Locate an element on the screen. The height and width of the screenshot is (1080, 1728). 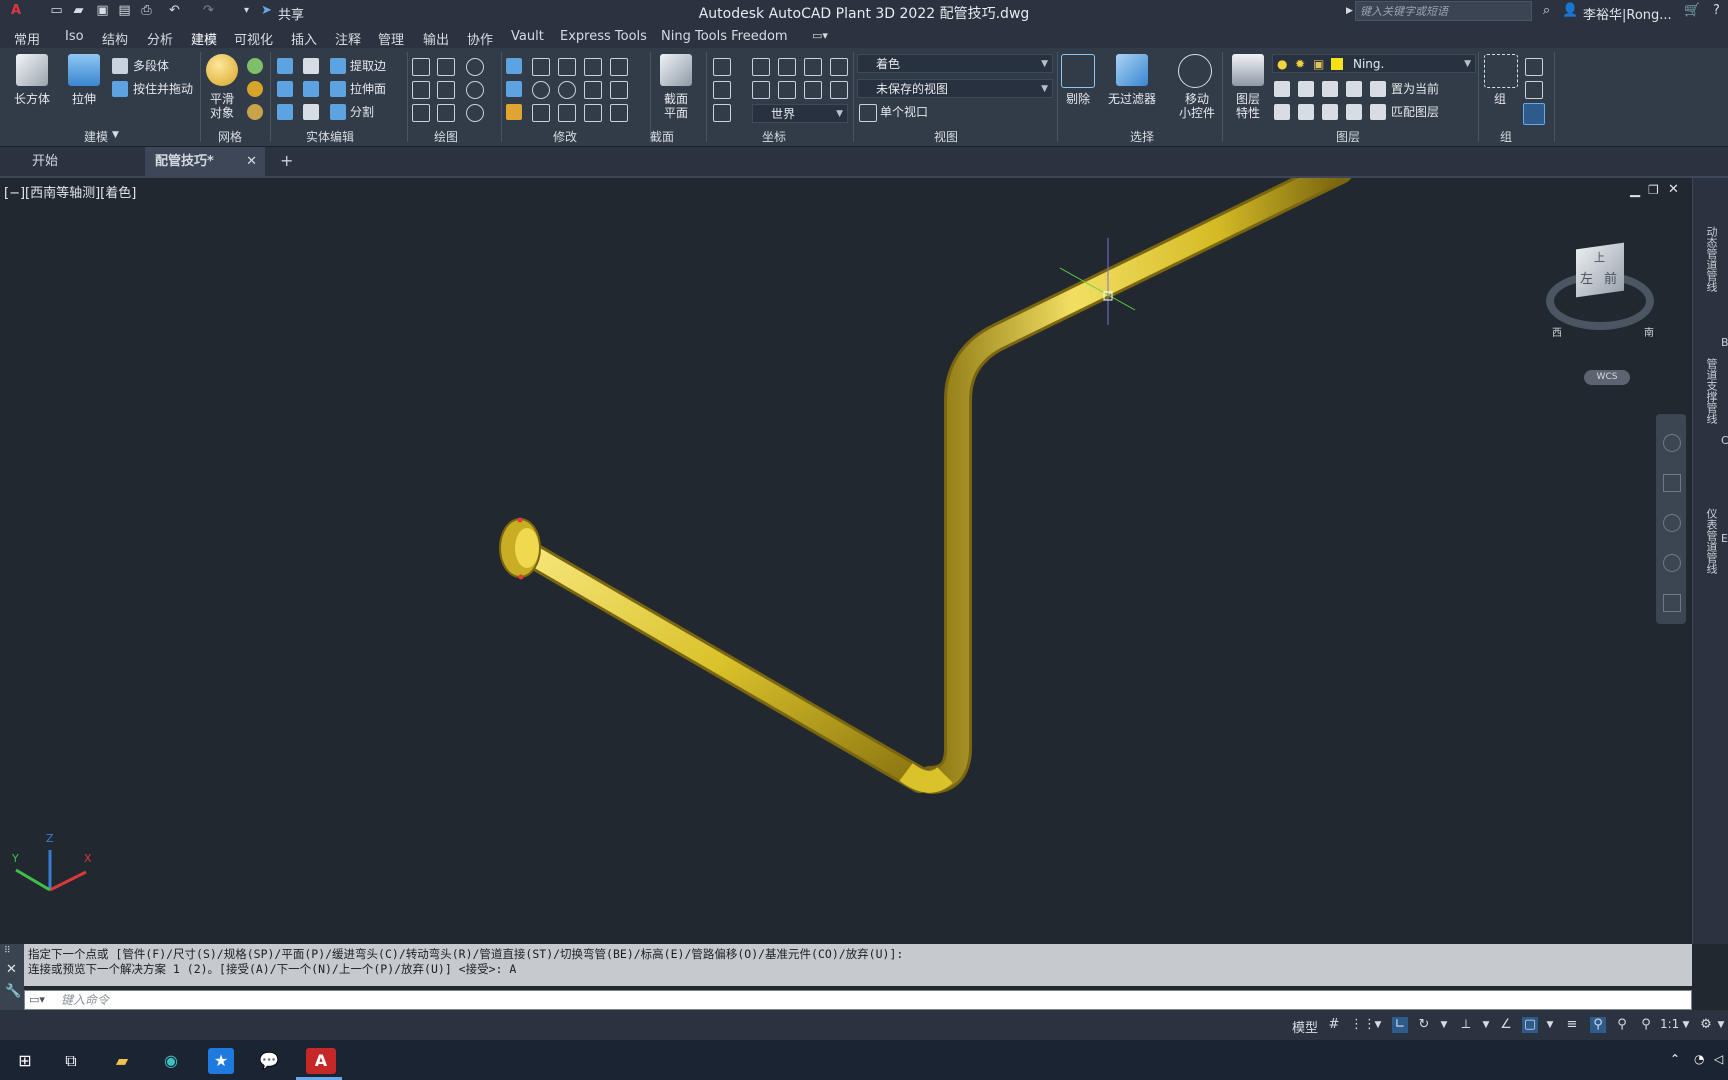
polyline-icon is located at coordinates (421, 90).